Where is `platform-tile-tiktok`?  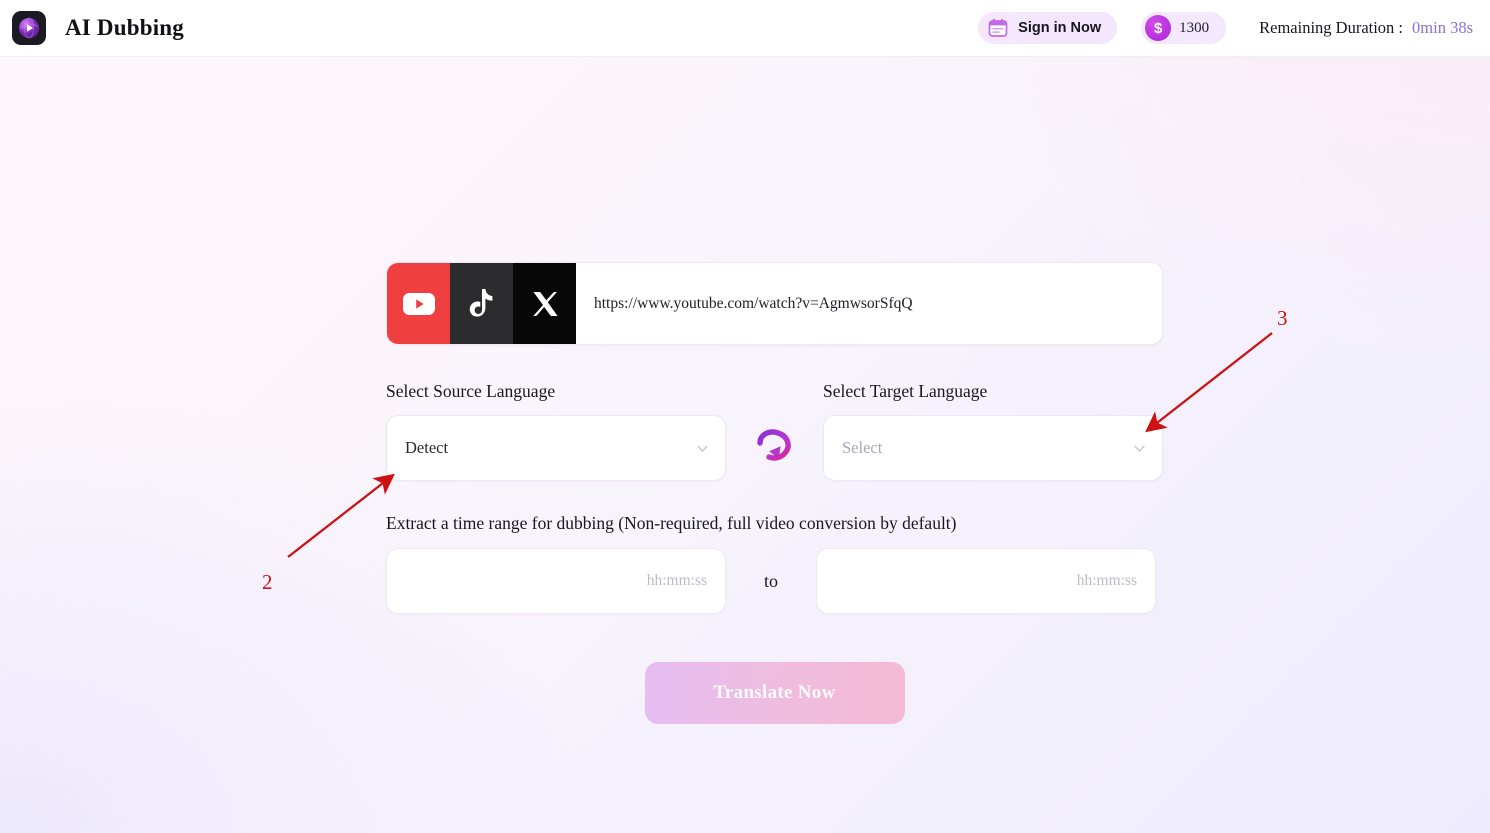
platform-tile-tiktok is located at coordinates (481, 303).